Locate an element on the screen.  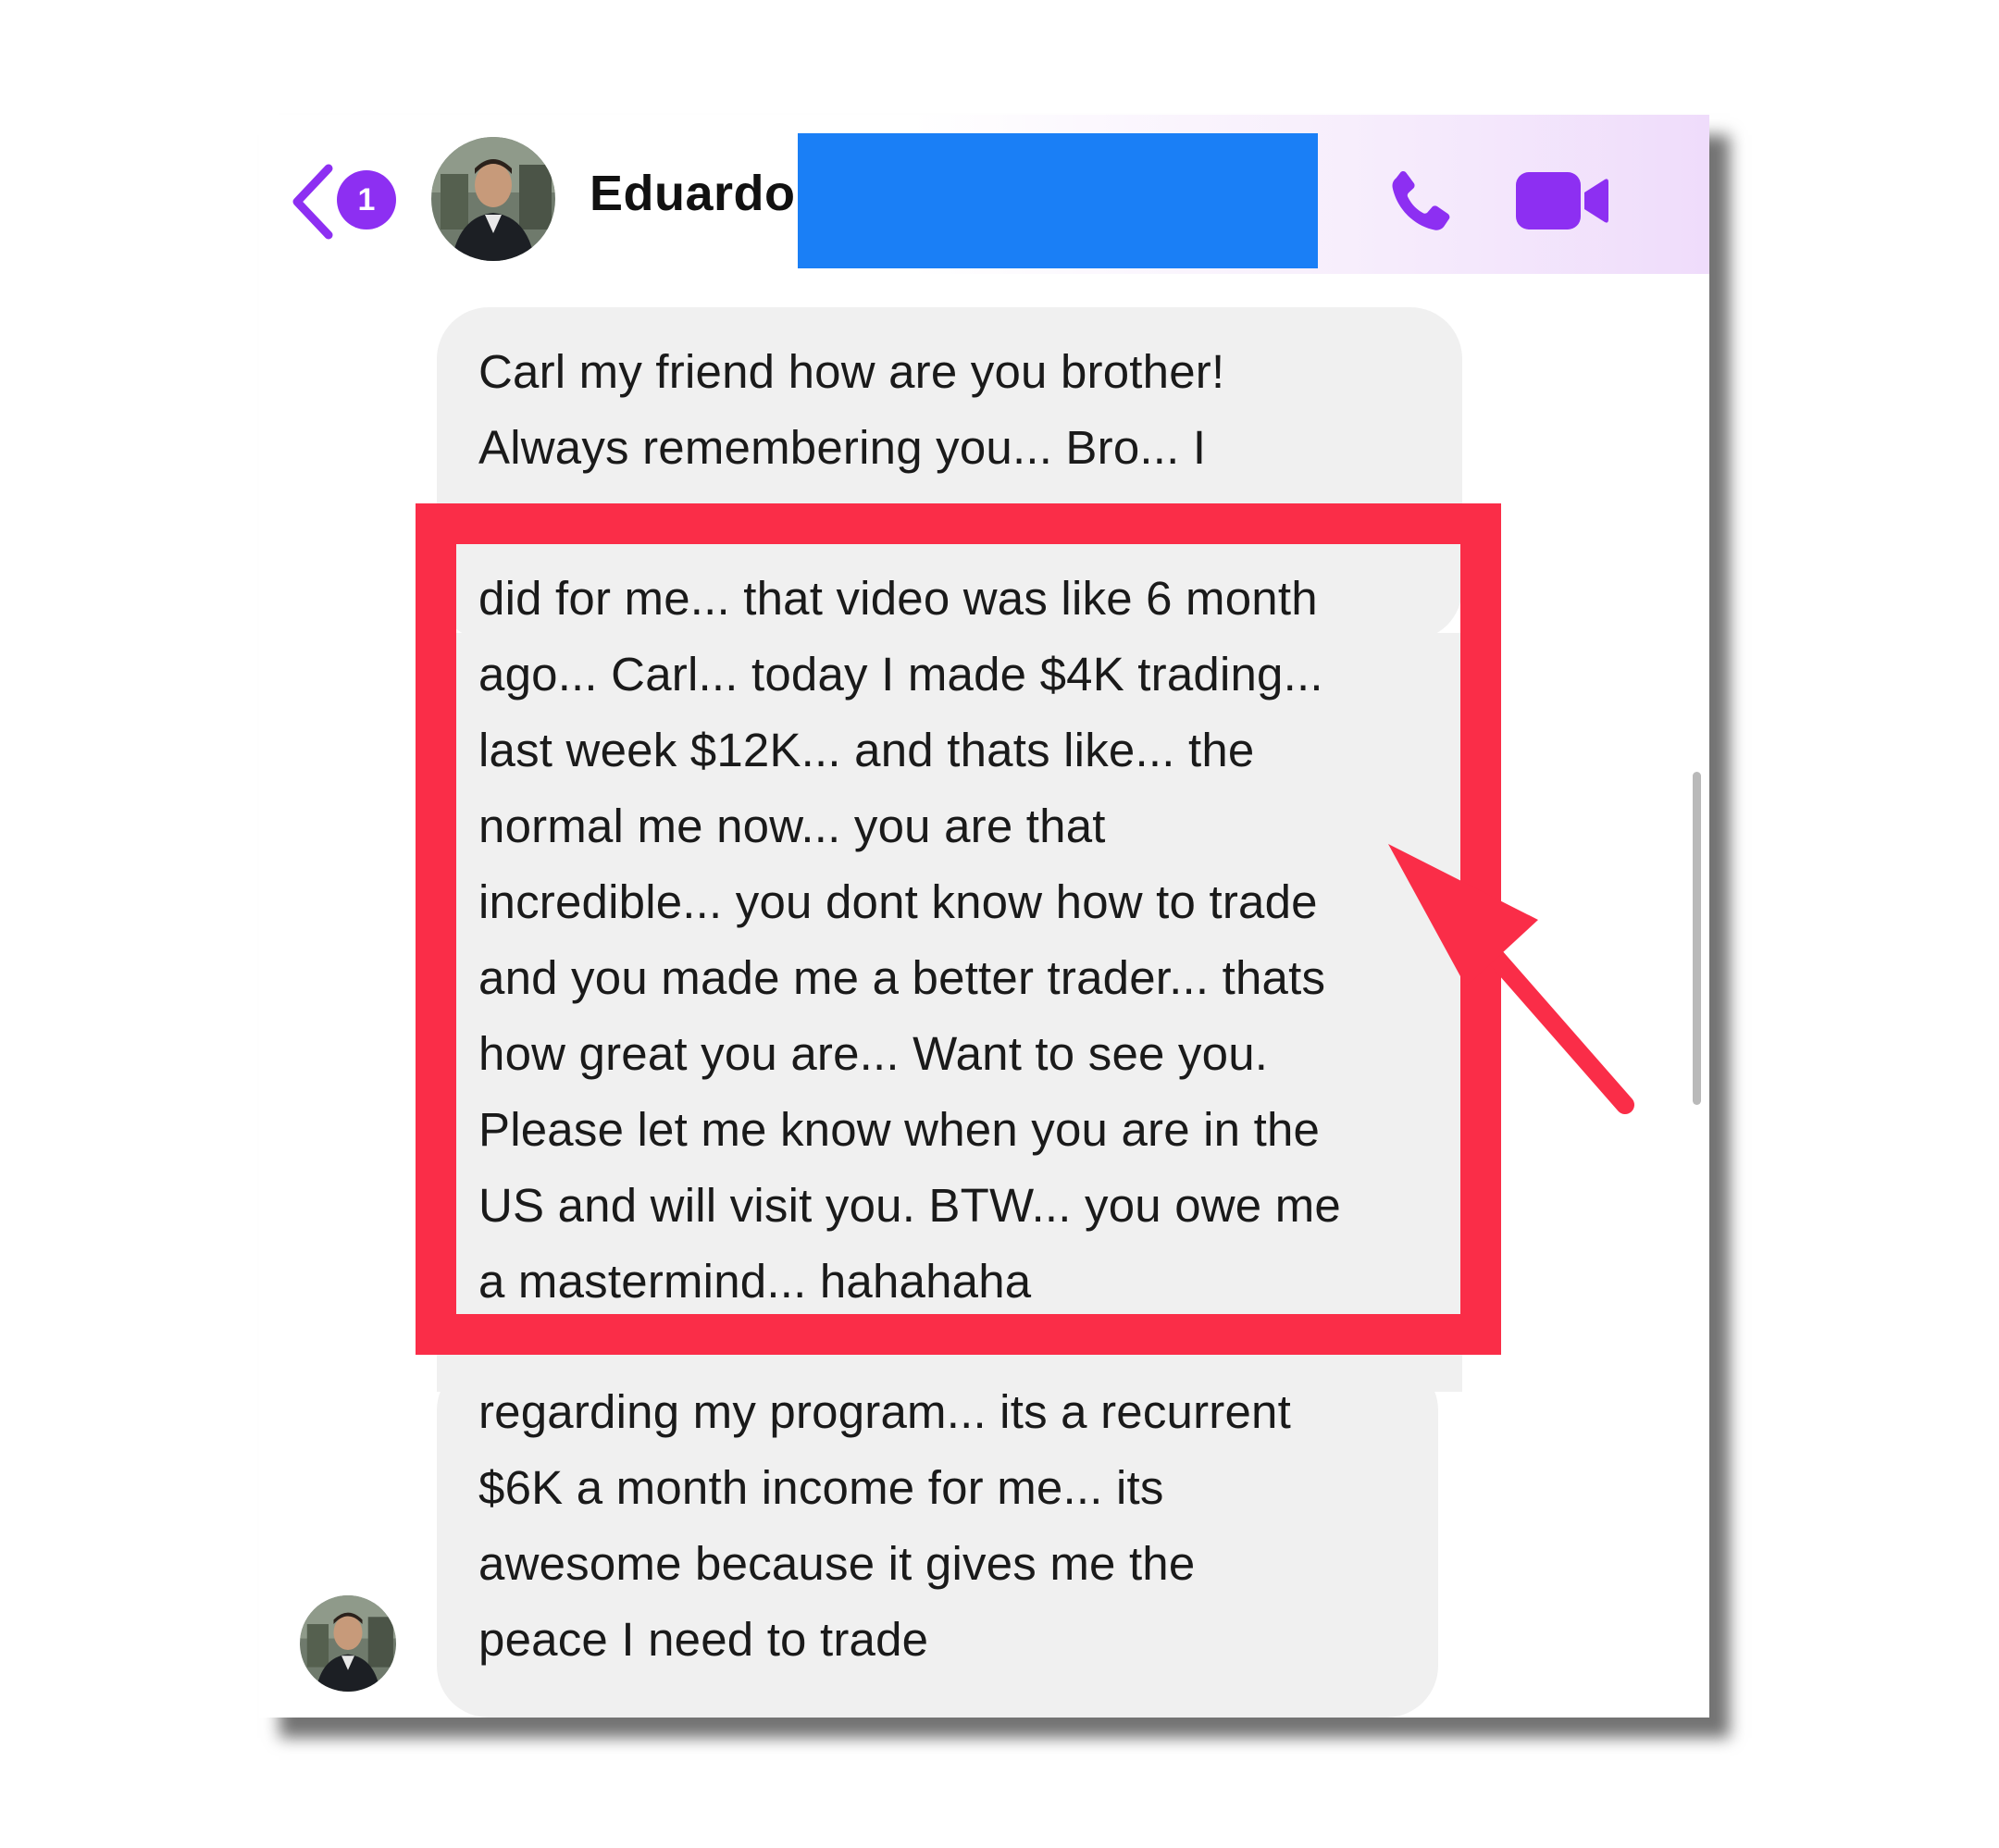
back-button: 1 is located at coordinates (350, 214).